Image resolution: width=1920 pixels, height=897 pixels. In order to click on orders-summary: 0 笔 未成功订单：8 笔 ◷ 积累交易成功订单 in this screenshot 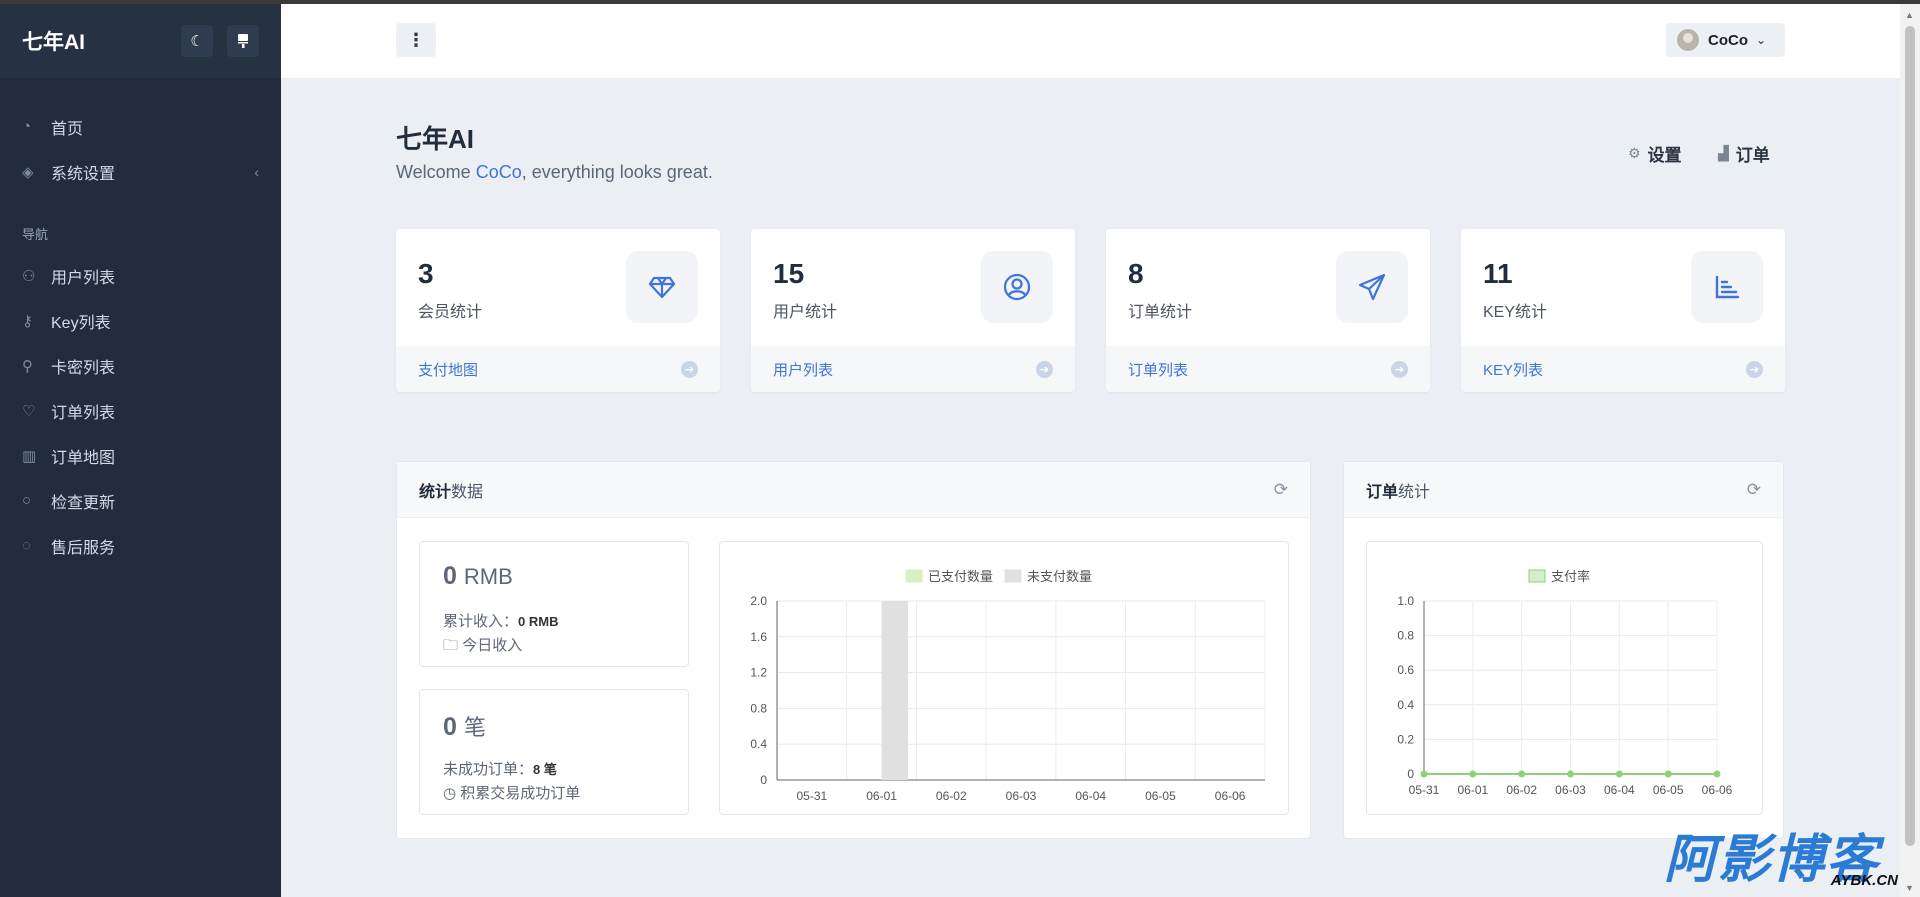, I will do `click(554, 752)`.